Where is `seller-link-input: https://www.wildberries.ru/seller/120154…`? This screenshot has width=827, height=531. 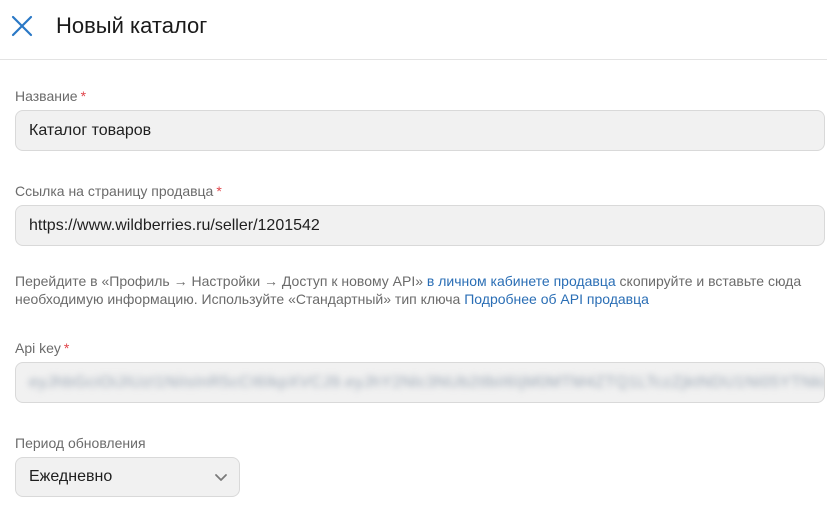 seller-link-input: https://www.wildberries.ru/seller/120154… is located at coordinates (420, 225).